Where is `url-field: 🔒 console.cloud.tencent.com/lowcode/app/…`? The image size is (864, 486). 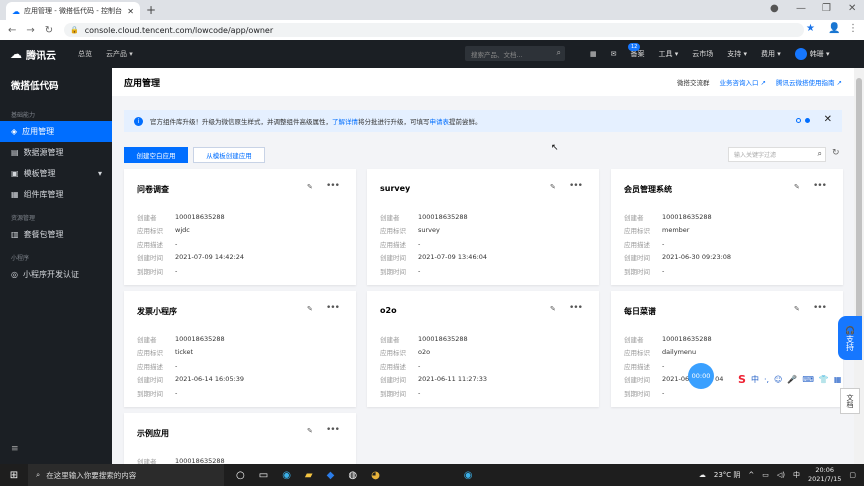
url-field: 🔒 console.cloud.tencent.com/lowcode/app/… is located at coordinates (434, 30).